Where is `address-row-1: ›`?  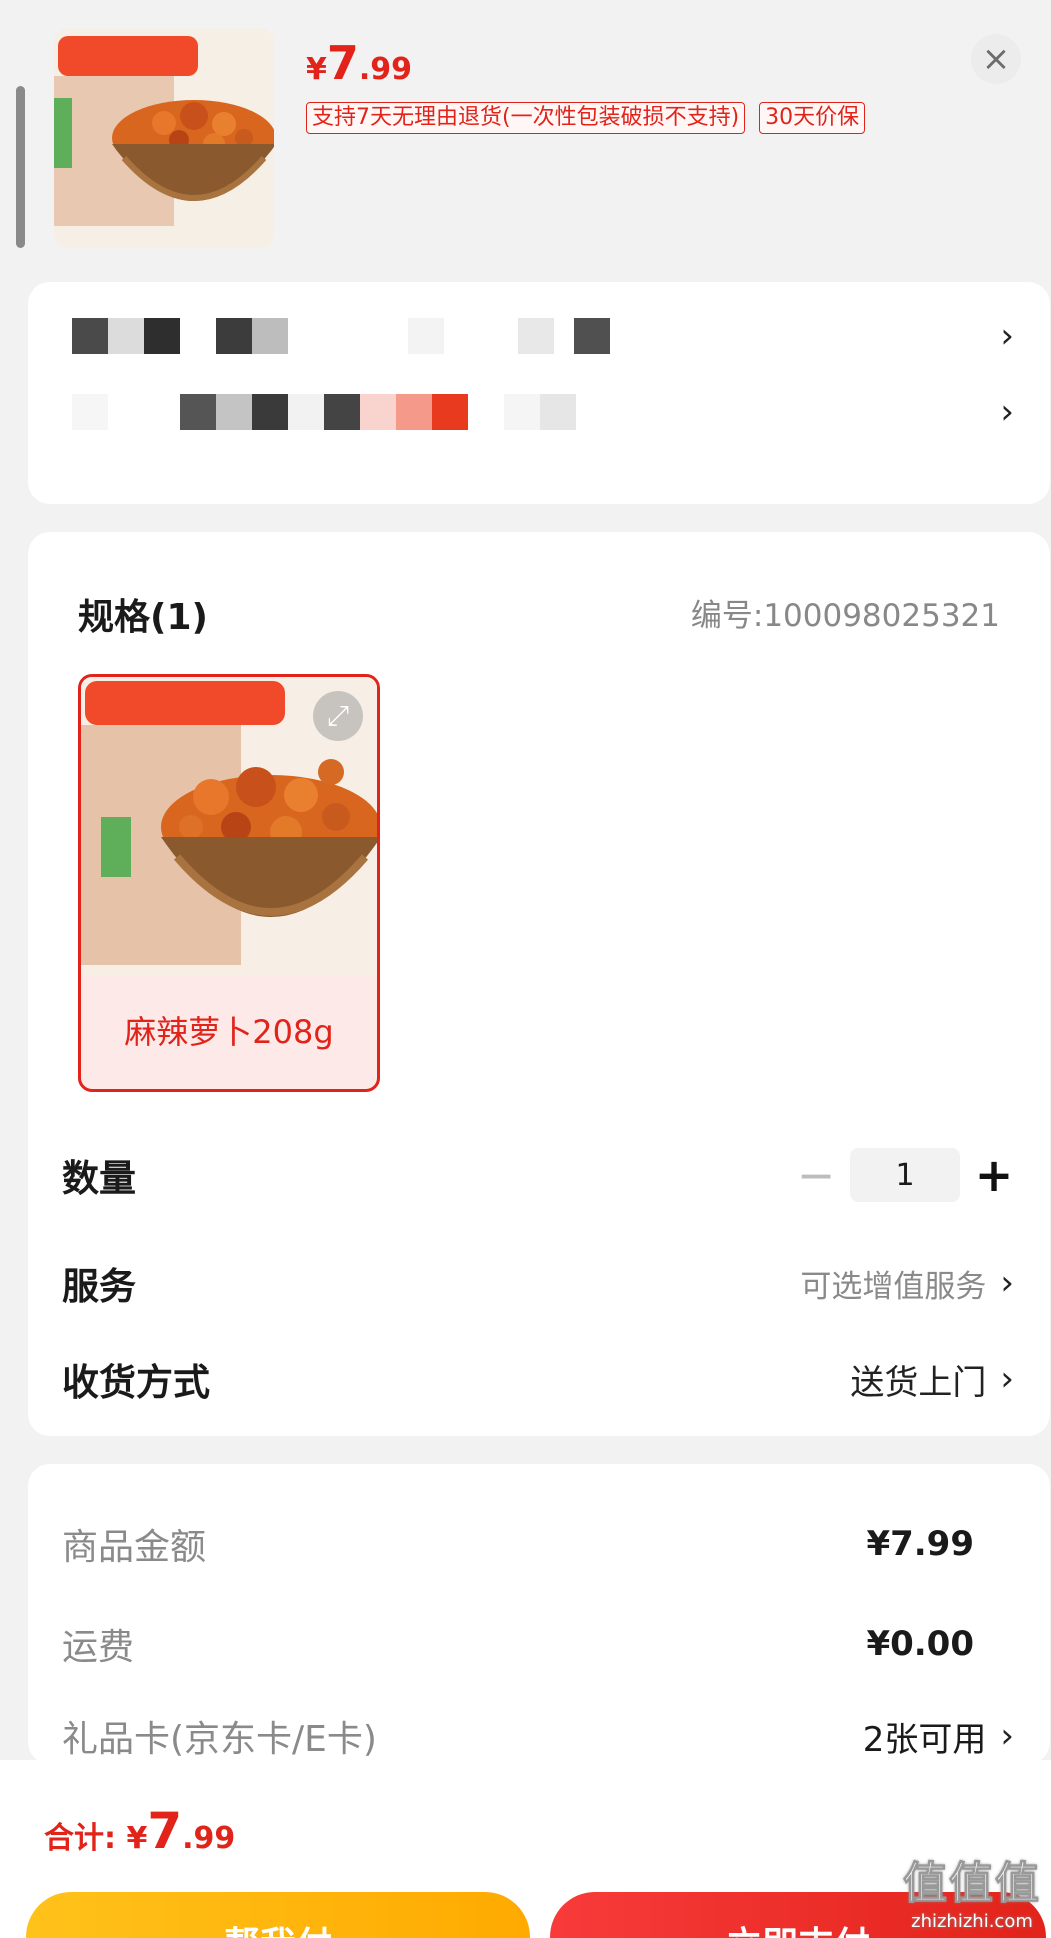
address-row-1: › is located at coordinates (543, 336).